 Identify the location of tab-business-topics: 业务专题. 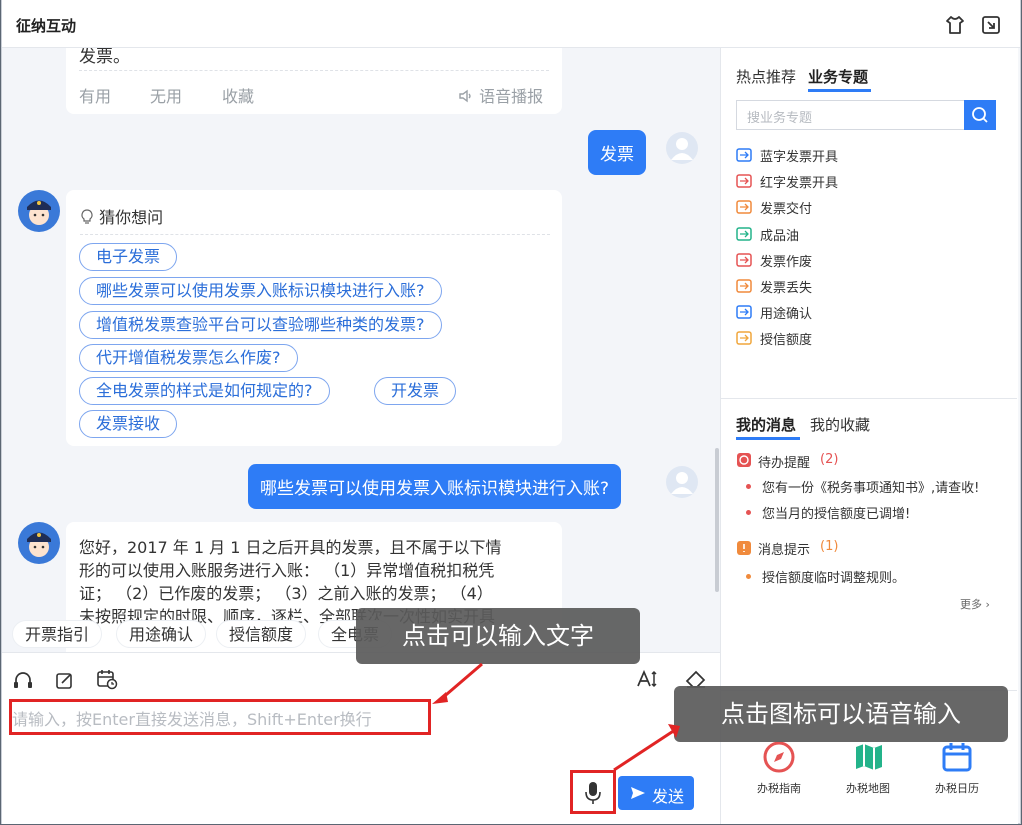
(838, 76).